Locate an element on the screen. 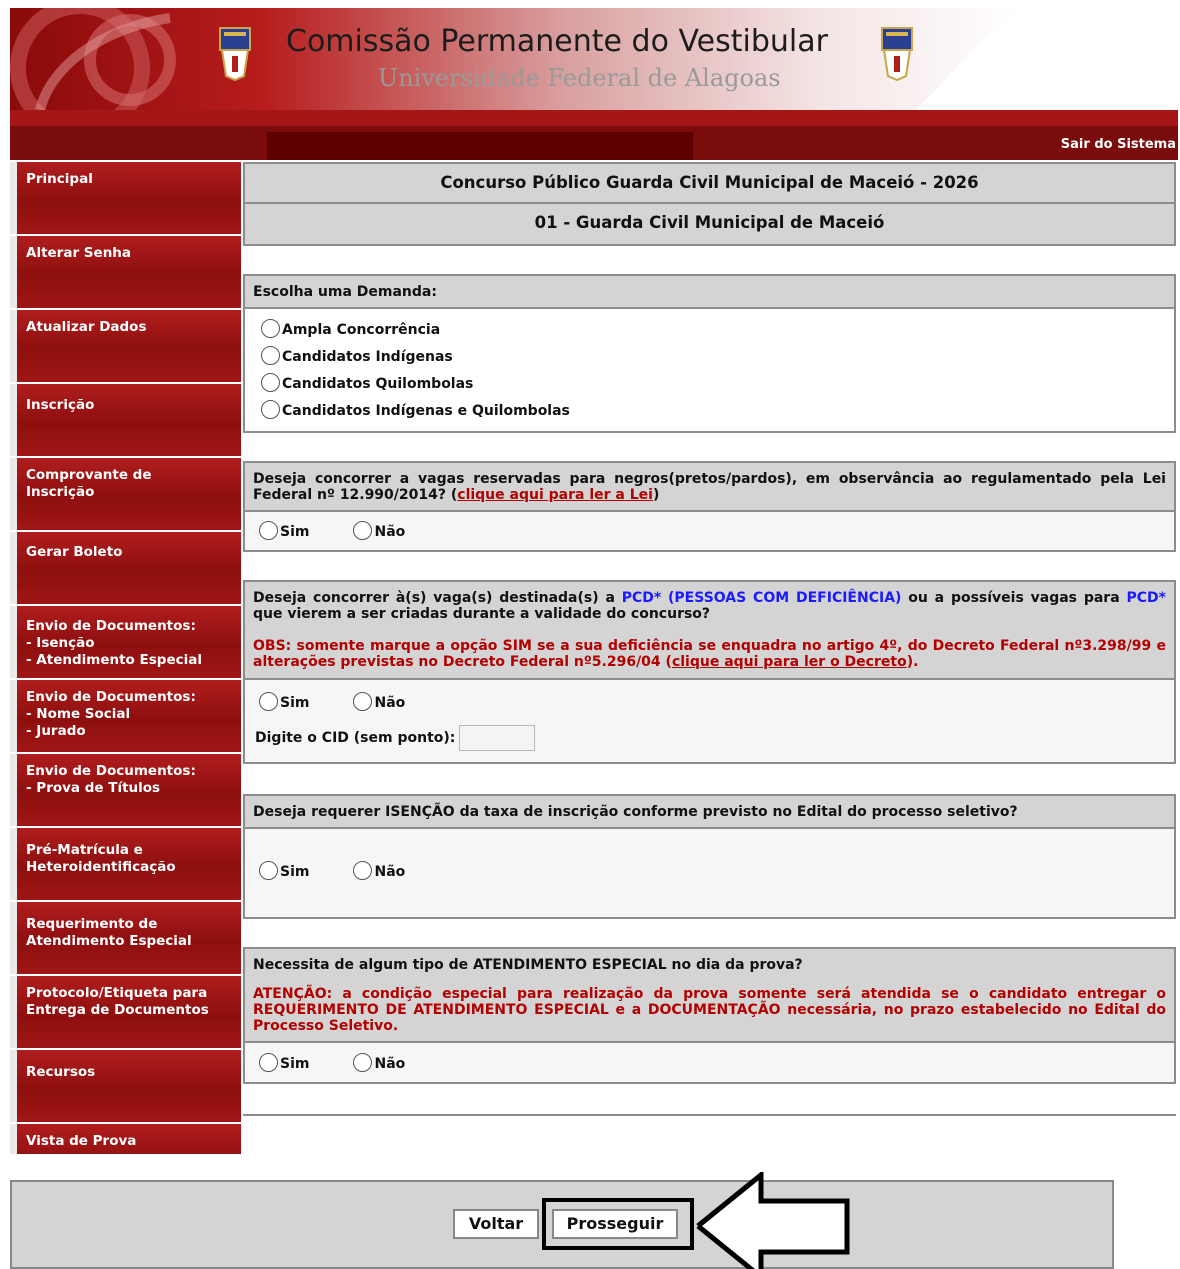  sidebar-item-requerimento: Requerimento de Atendimento Especial is located at coordinates (125, 938).